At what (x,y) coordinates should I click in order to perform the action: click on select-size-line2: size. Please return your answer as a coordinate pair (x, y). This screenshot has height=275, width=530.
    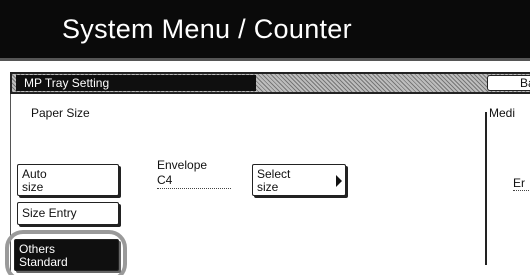
    Looking at the image, I should click on (268, 187).